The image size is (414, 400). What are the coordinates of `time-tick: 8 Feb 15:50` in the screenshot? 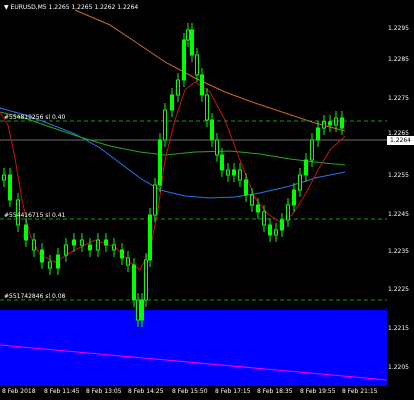 It's located at (190, 391).